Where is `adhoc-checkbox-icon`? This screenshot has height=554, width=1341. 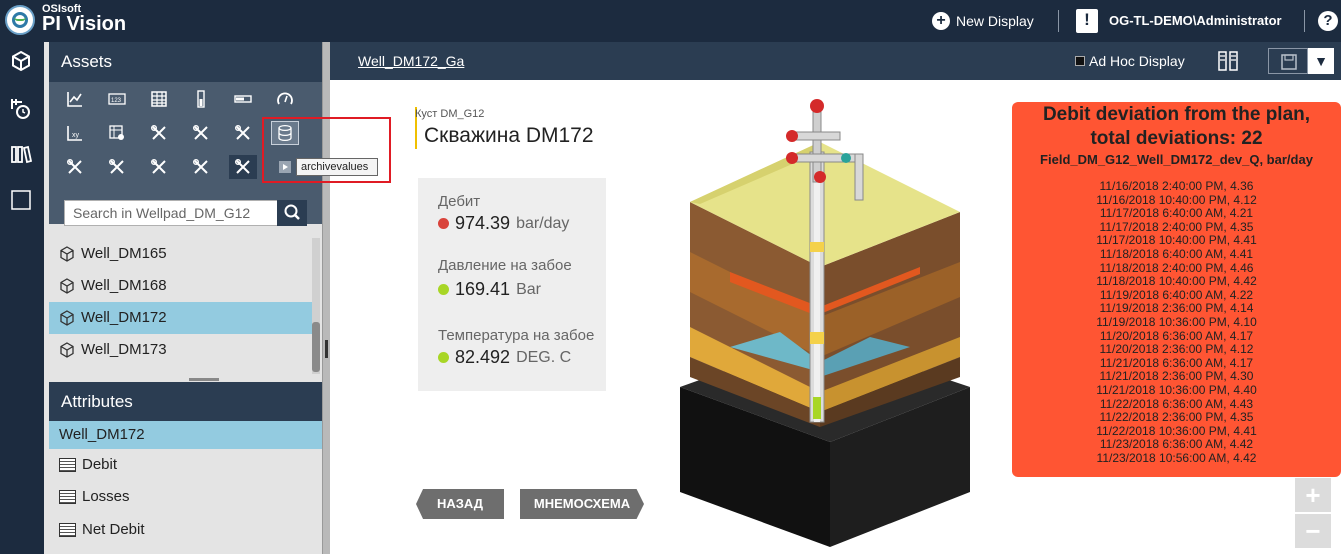 adhoc-checkbox-icon is located at coordinates (1080, 61).